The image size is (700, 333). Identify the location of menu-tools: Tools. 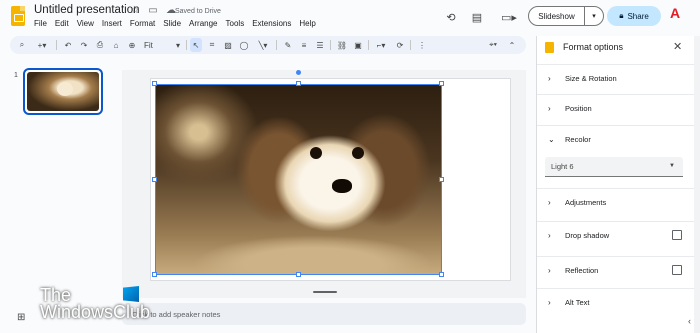
(235, 23).